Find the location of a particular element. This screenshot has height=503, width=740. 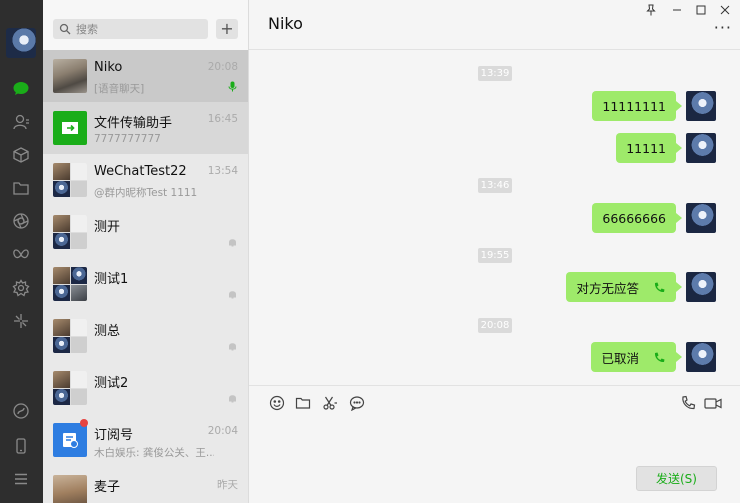

my-avatar is located at coordinates (21, 43).